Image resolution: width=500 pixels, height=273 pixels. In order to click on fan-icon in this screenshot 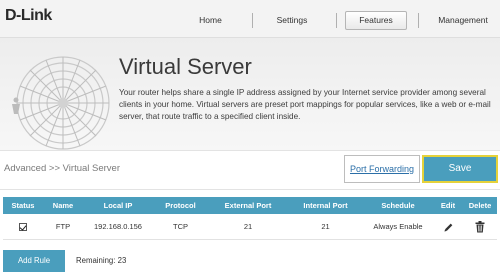, I will do `click(61, 103)`.